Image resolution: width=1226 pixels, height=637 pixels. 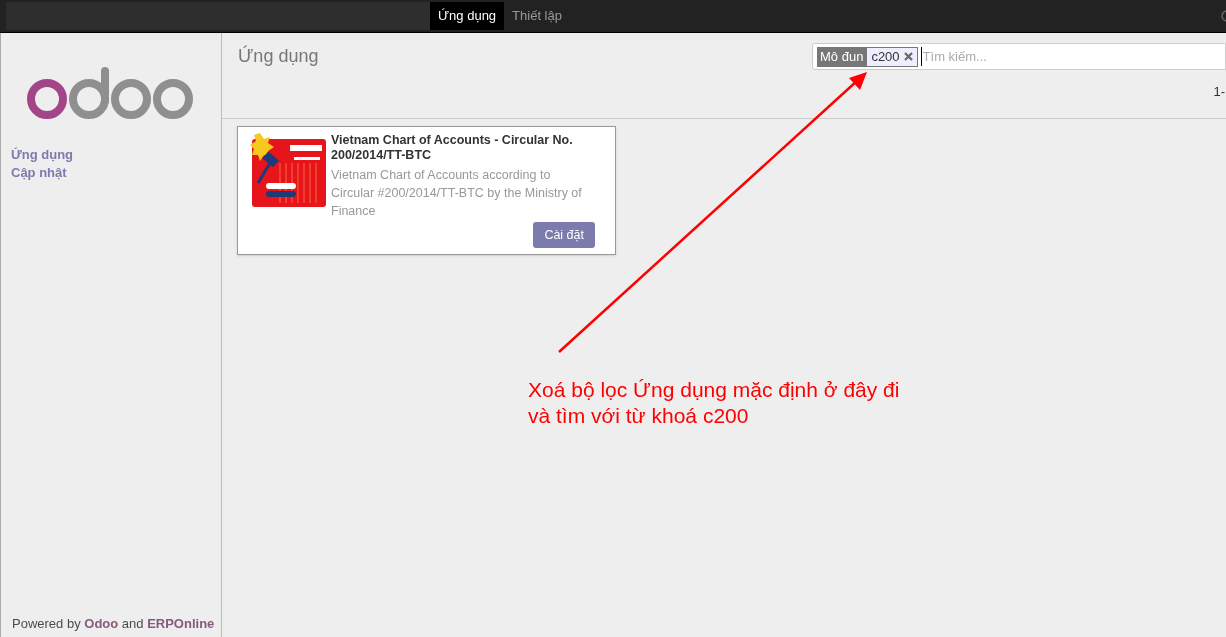 What do you see at coordinates (537, 16) in the screenshot?
I see `top-menu-item: Thiết lập` at bounding box center [537, 16].